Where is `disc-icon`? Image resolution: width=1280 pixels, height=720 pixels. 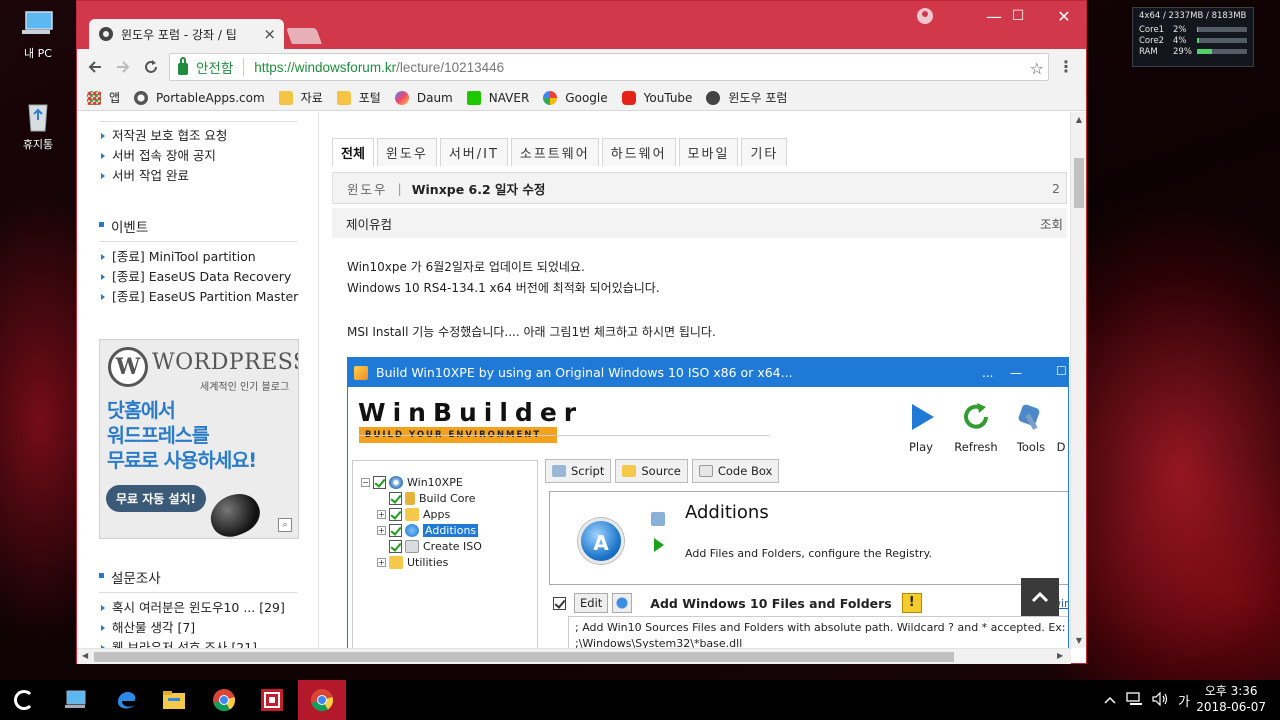 disc-icon is located at coordinates (396, 482).